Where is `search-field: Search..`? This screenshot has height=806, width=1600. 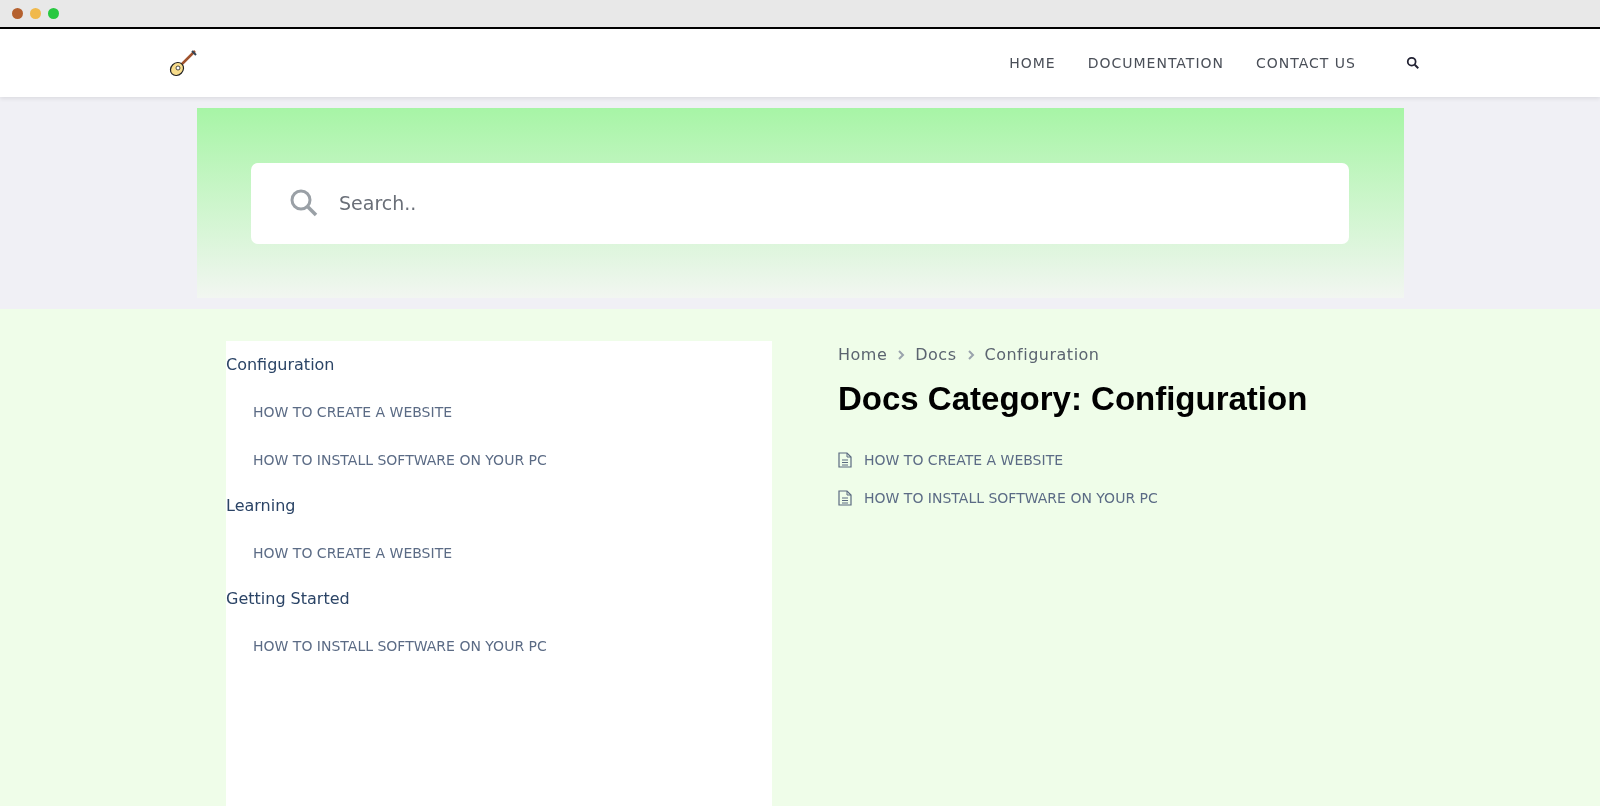
search-field: Search.. is located at coordinates (800, 203).